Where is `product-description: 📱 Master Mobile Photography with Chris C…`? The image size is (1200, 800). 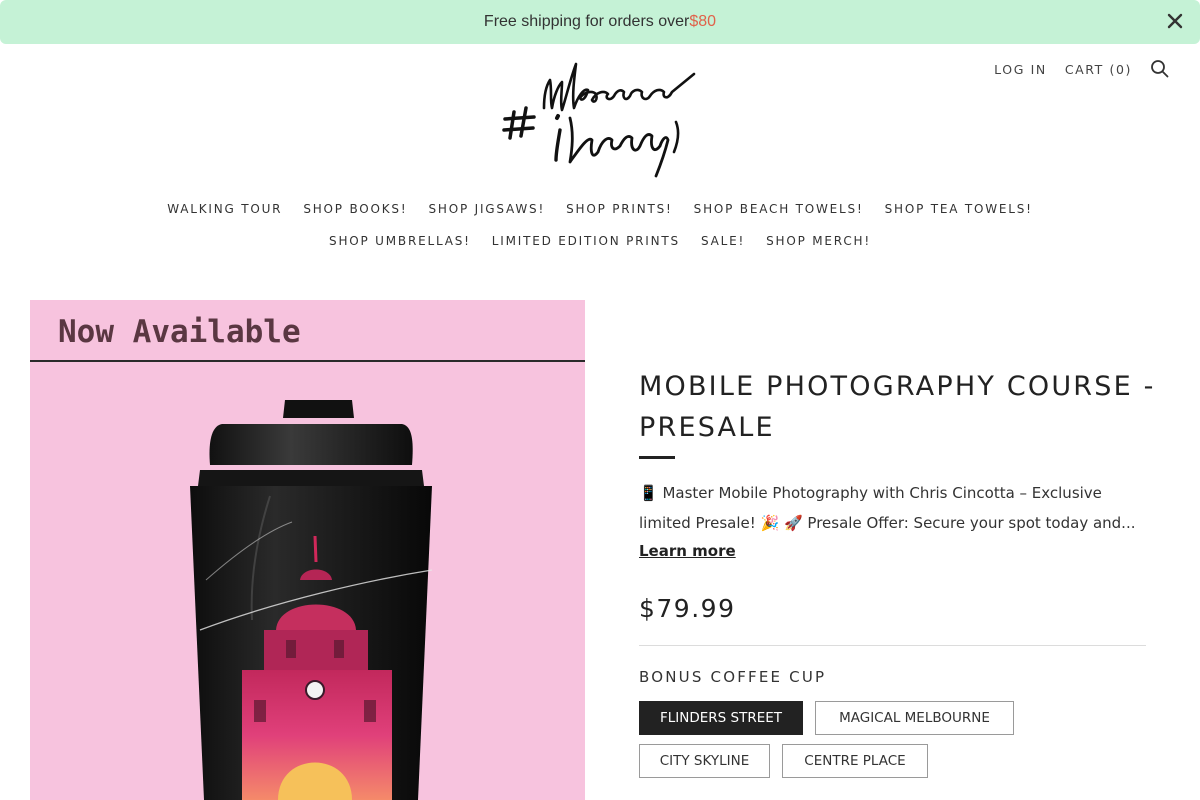
product-description: 📱 Master Mobile Photography with Chris C… is located at coordinates (887, 508).